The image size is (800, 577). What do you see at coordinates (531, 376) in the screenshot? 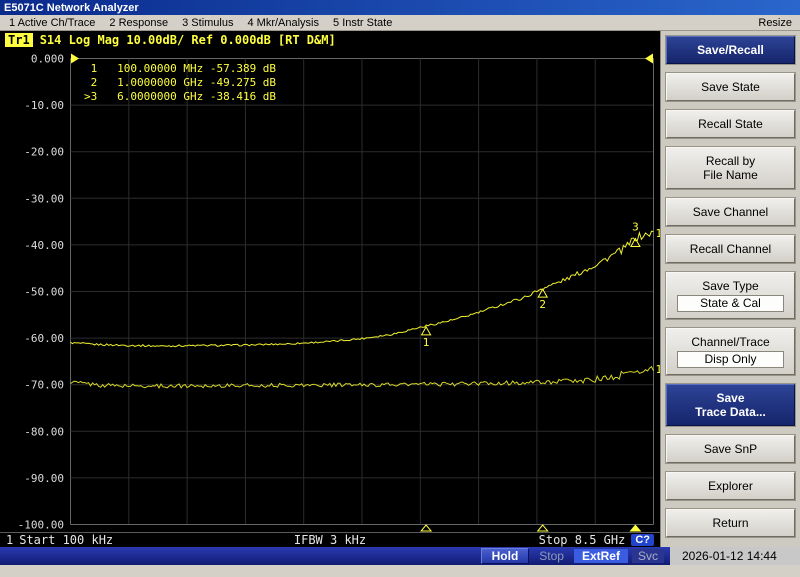
I see `markers: 1 2 3` at bounding box center [531, 376].